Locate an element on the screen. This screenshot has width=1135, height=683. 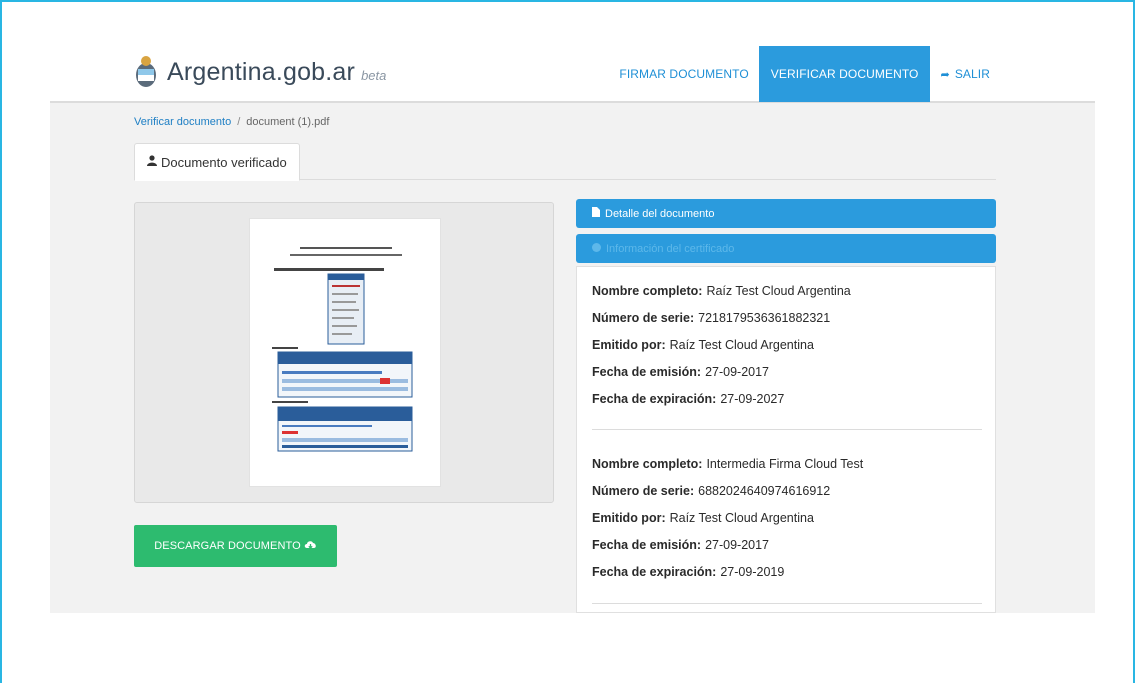
document-detail-toggle: Detalle del documento is located at coordinates (786, 213).